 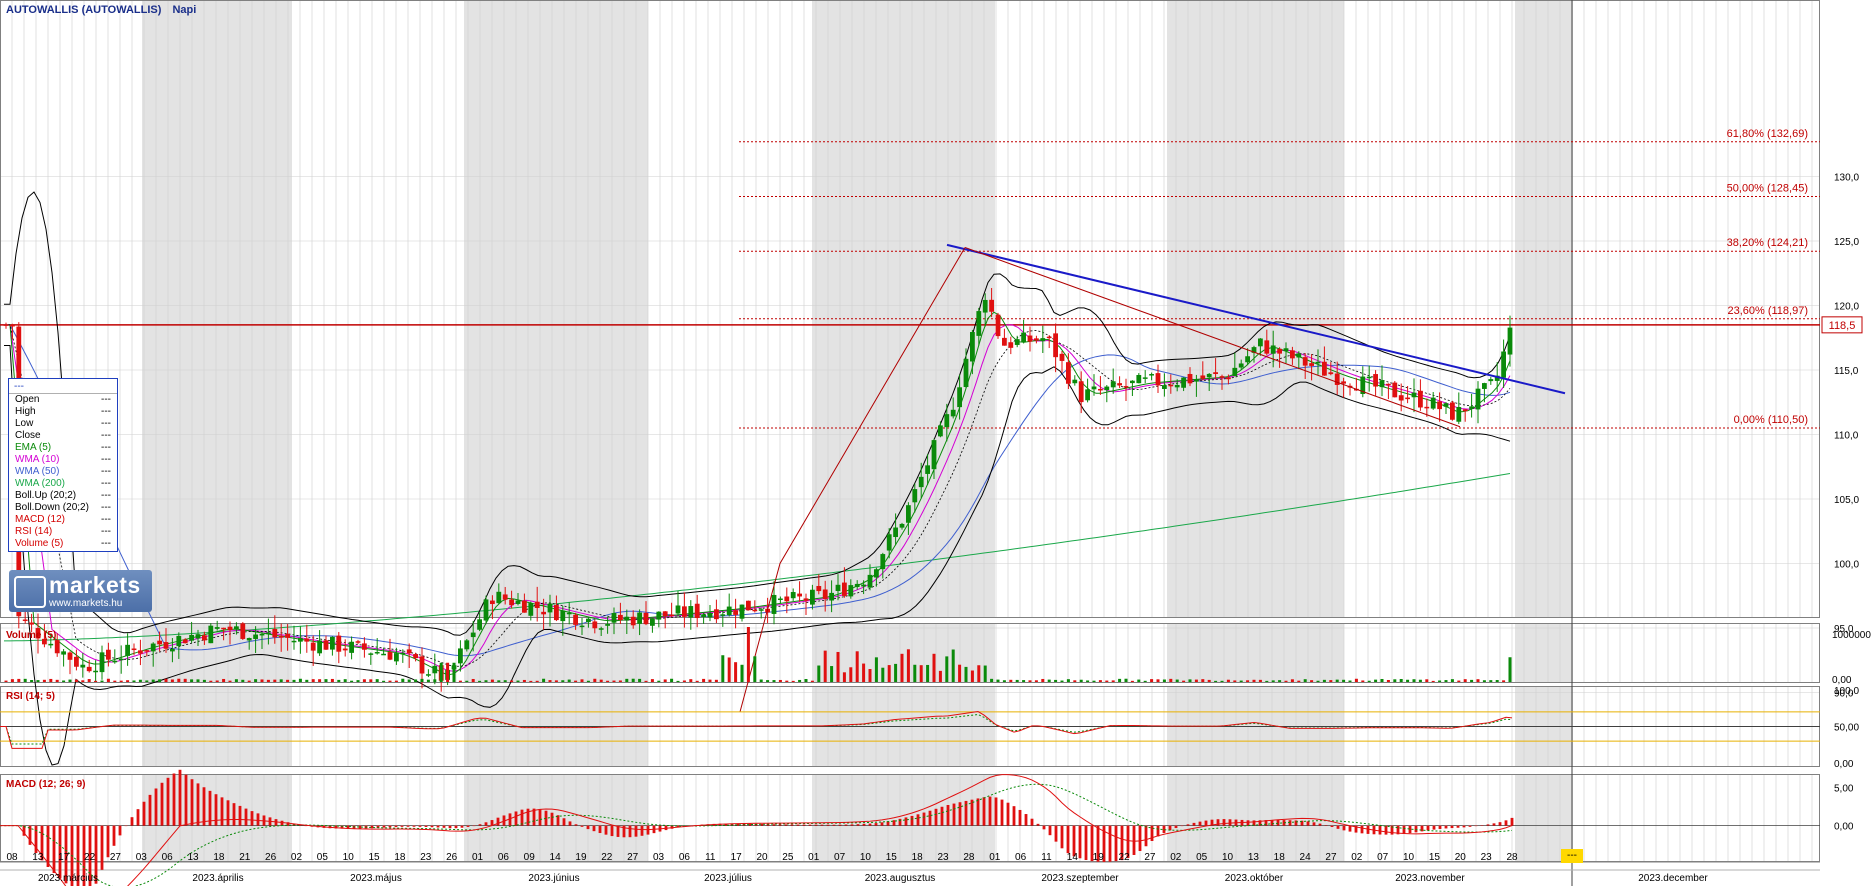 What do you see at coordinates (556, 857) in the screenshot?
I see `x-day-label: 14` at bounding box center [556, 857].